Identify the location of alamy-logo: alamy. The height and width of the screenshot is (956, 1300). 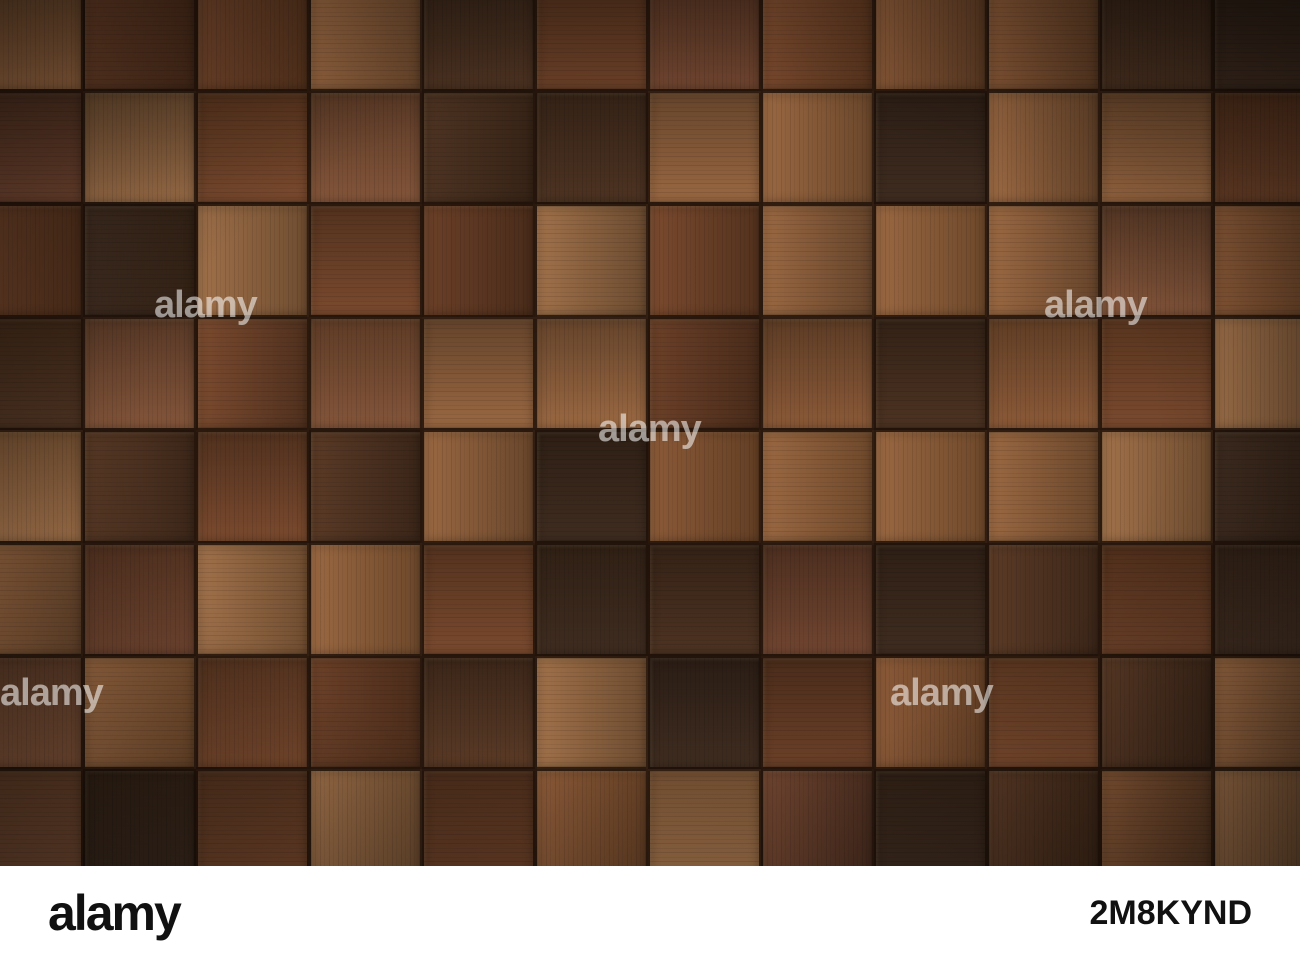
(115, 913).